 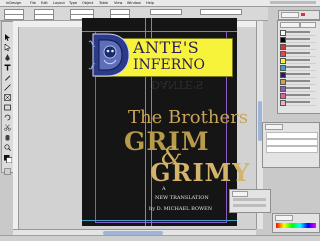 What do you see at coordinates (7, 73) in the screenshot?
I see `pencil-tool-icon` at bounding box center [7, 73].